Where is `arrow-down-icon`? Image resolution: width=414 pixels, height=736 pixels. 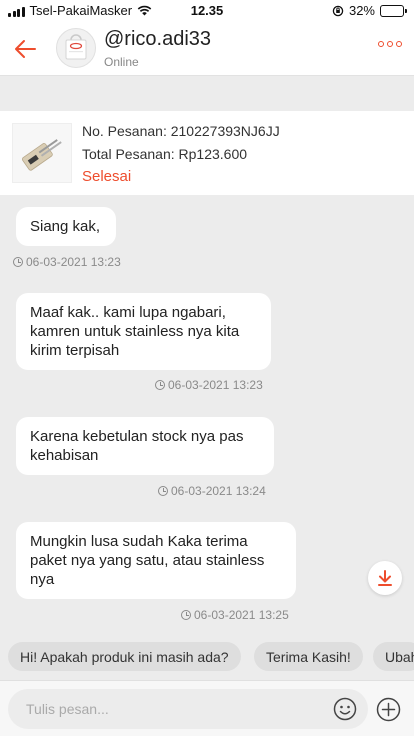 arrow-down-icon is located at coordinates (385, 578).